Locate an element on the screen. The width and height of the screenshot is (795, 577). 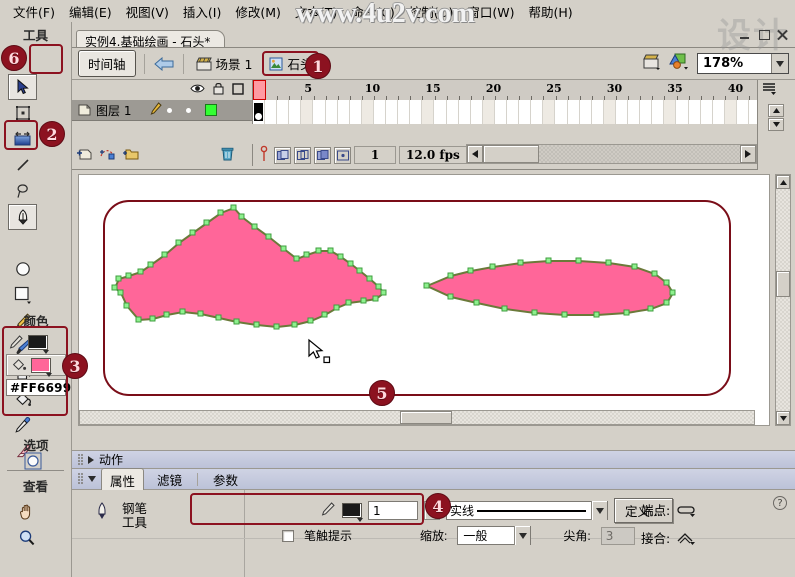
menu-item-window: 窗口(W) is located at coordinates (490, 11).